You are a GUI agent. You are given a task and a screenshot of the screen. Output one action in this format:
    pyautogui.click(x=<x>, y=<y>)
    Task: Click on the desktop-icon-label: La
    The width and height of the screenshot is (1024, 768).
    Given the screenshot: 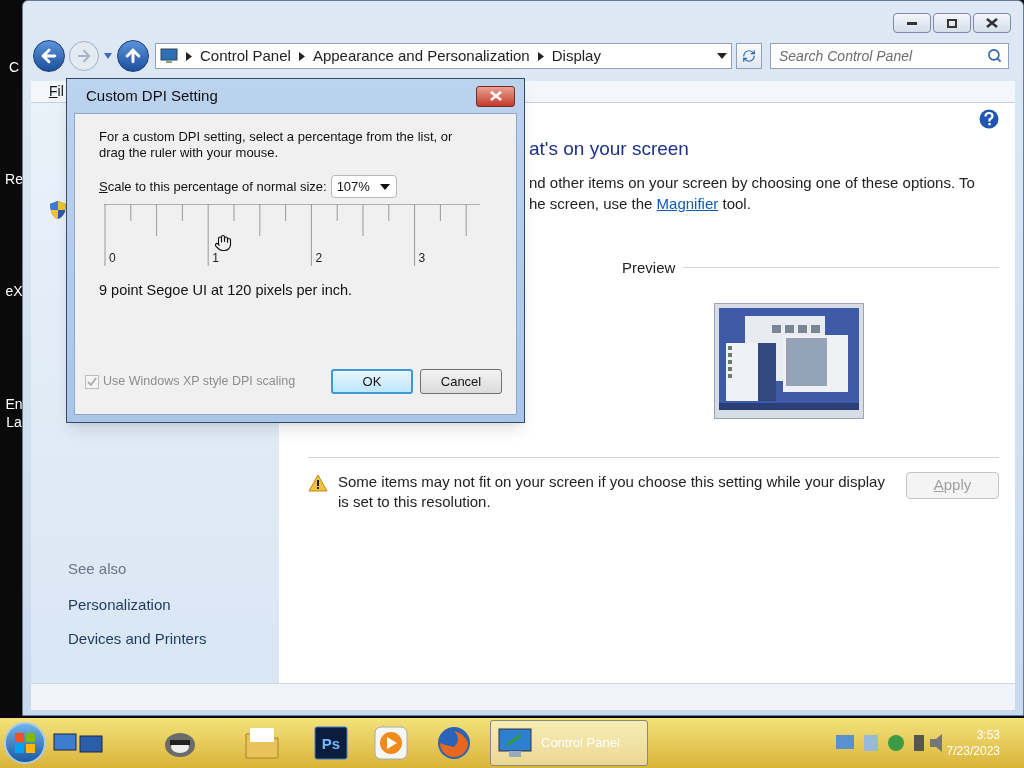 What is the action you would take?
    pyautogui.click(x=14, y=422)
    